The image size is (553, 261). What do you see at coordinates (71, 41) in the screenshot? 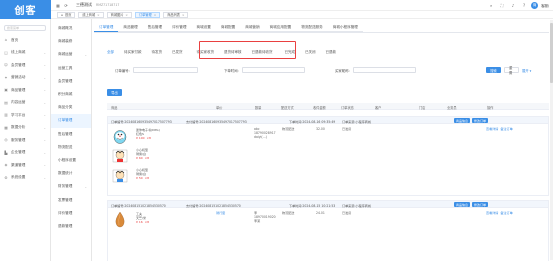
I see `submenu-item: 商城装修` at bounding box center [71, 41].